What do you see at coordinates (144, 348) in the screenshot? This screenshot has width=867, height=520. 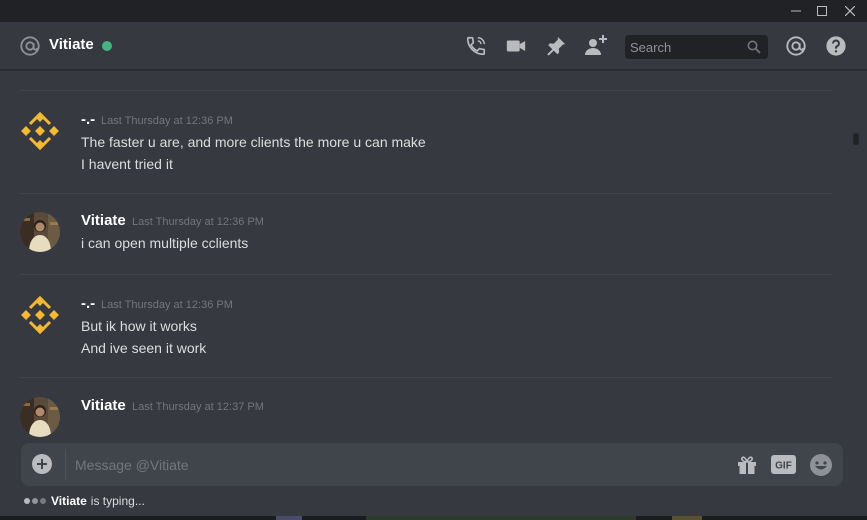 I see `message-text: And ive seen it work` at bounding box center [144, 348].